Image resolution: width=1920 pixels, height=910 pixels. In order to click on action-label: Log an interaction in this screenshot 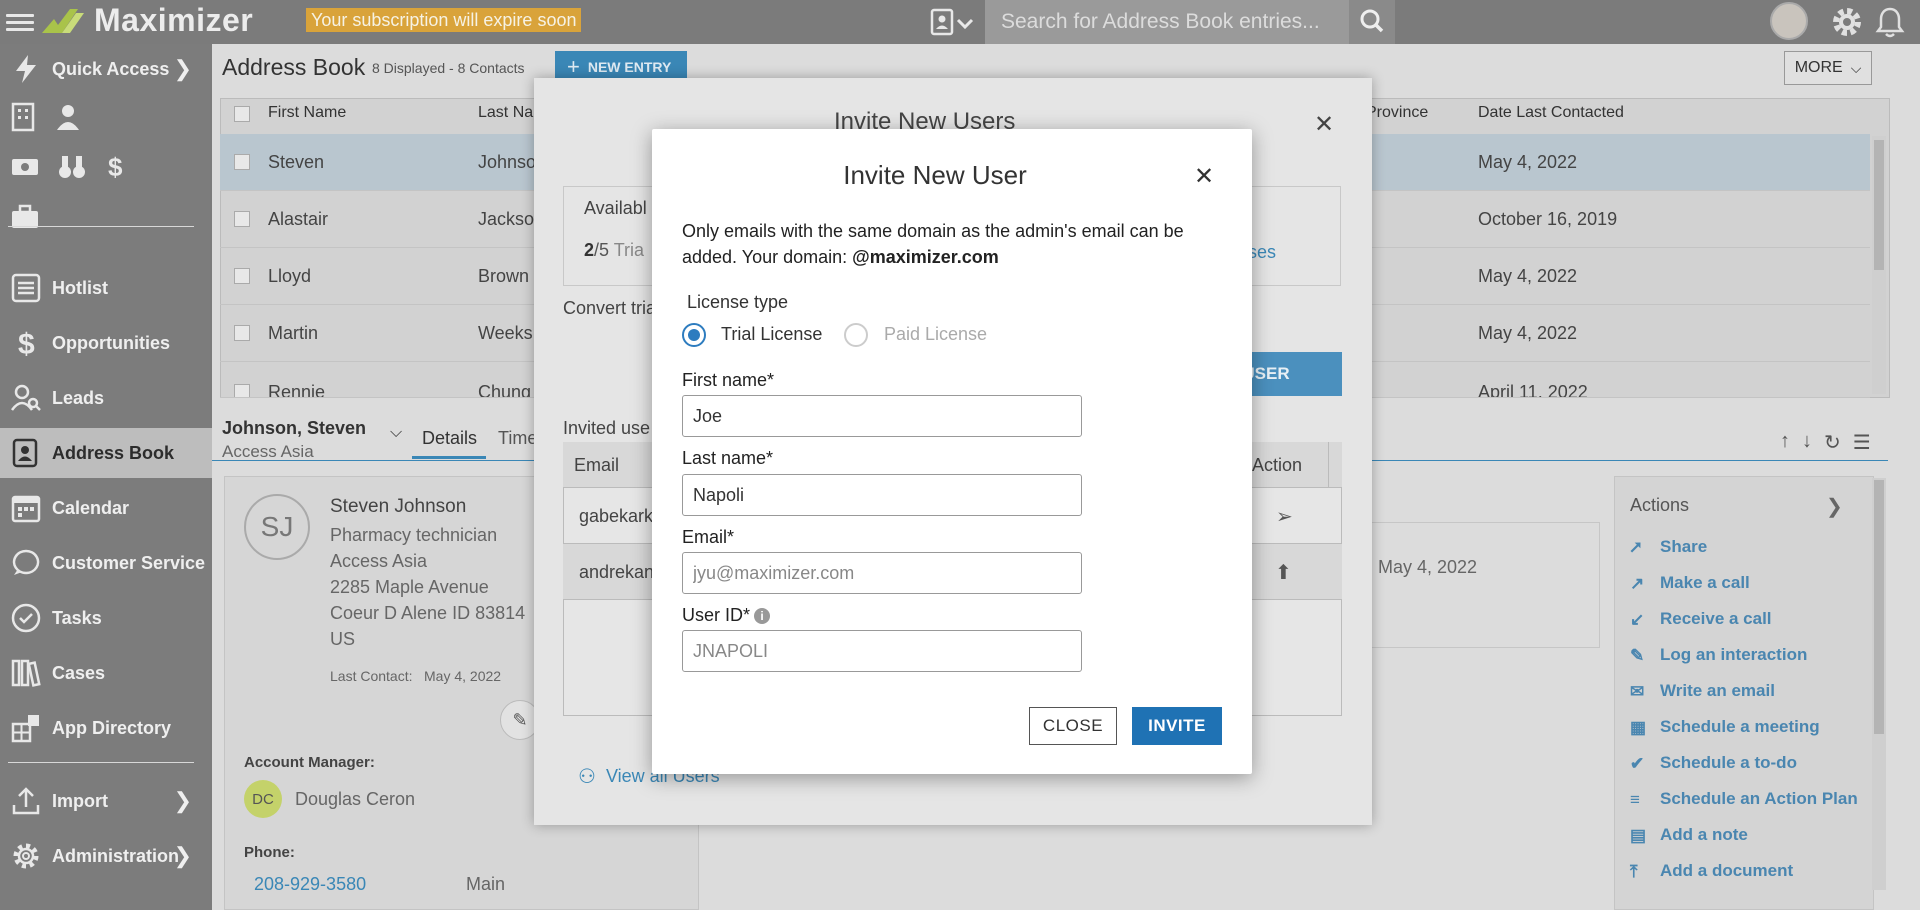, I will do `click(1734, 654)`.